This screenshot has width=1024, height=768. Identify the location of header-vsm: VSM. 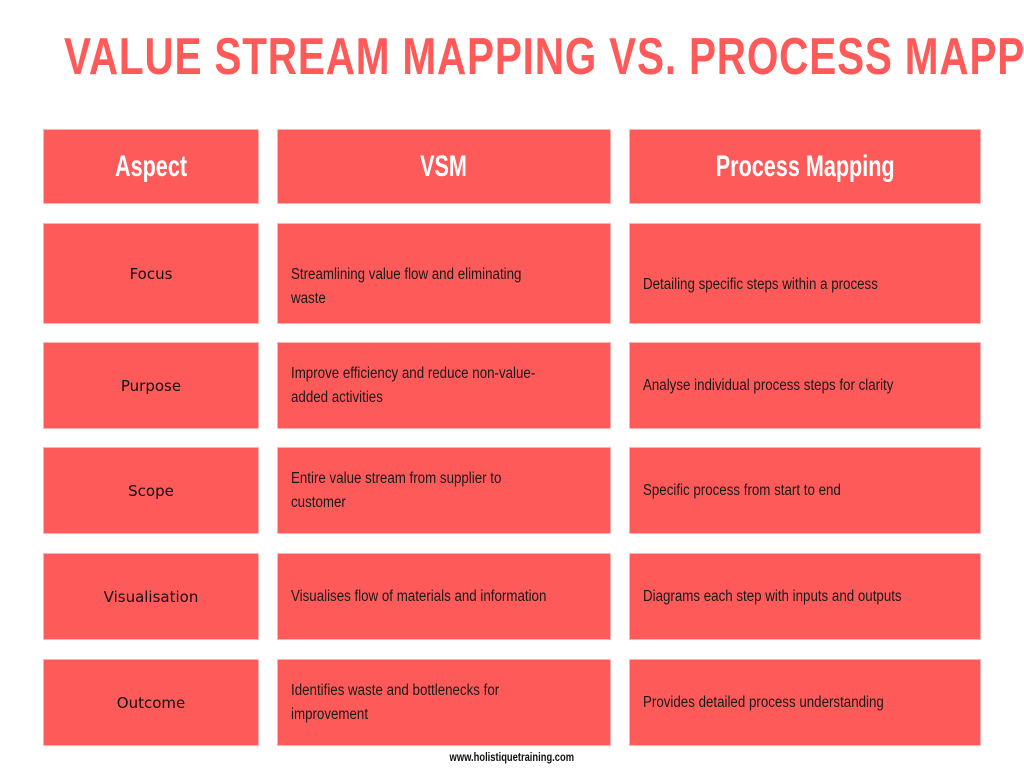
(444, 166).